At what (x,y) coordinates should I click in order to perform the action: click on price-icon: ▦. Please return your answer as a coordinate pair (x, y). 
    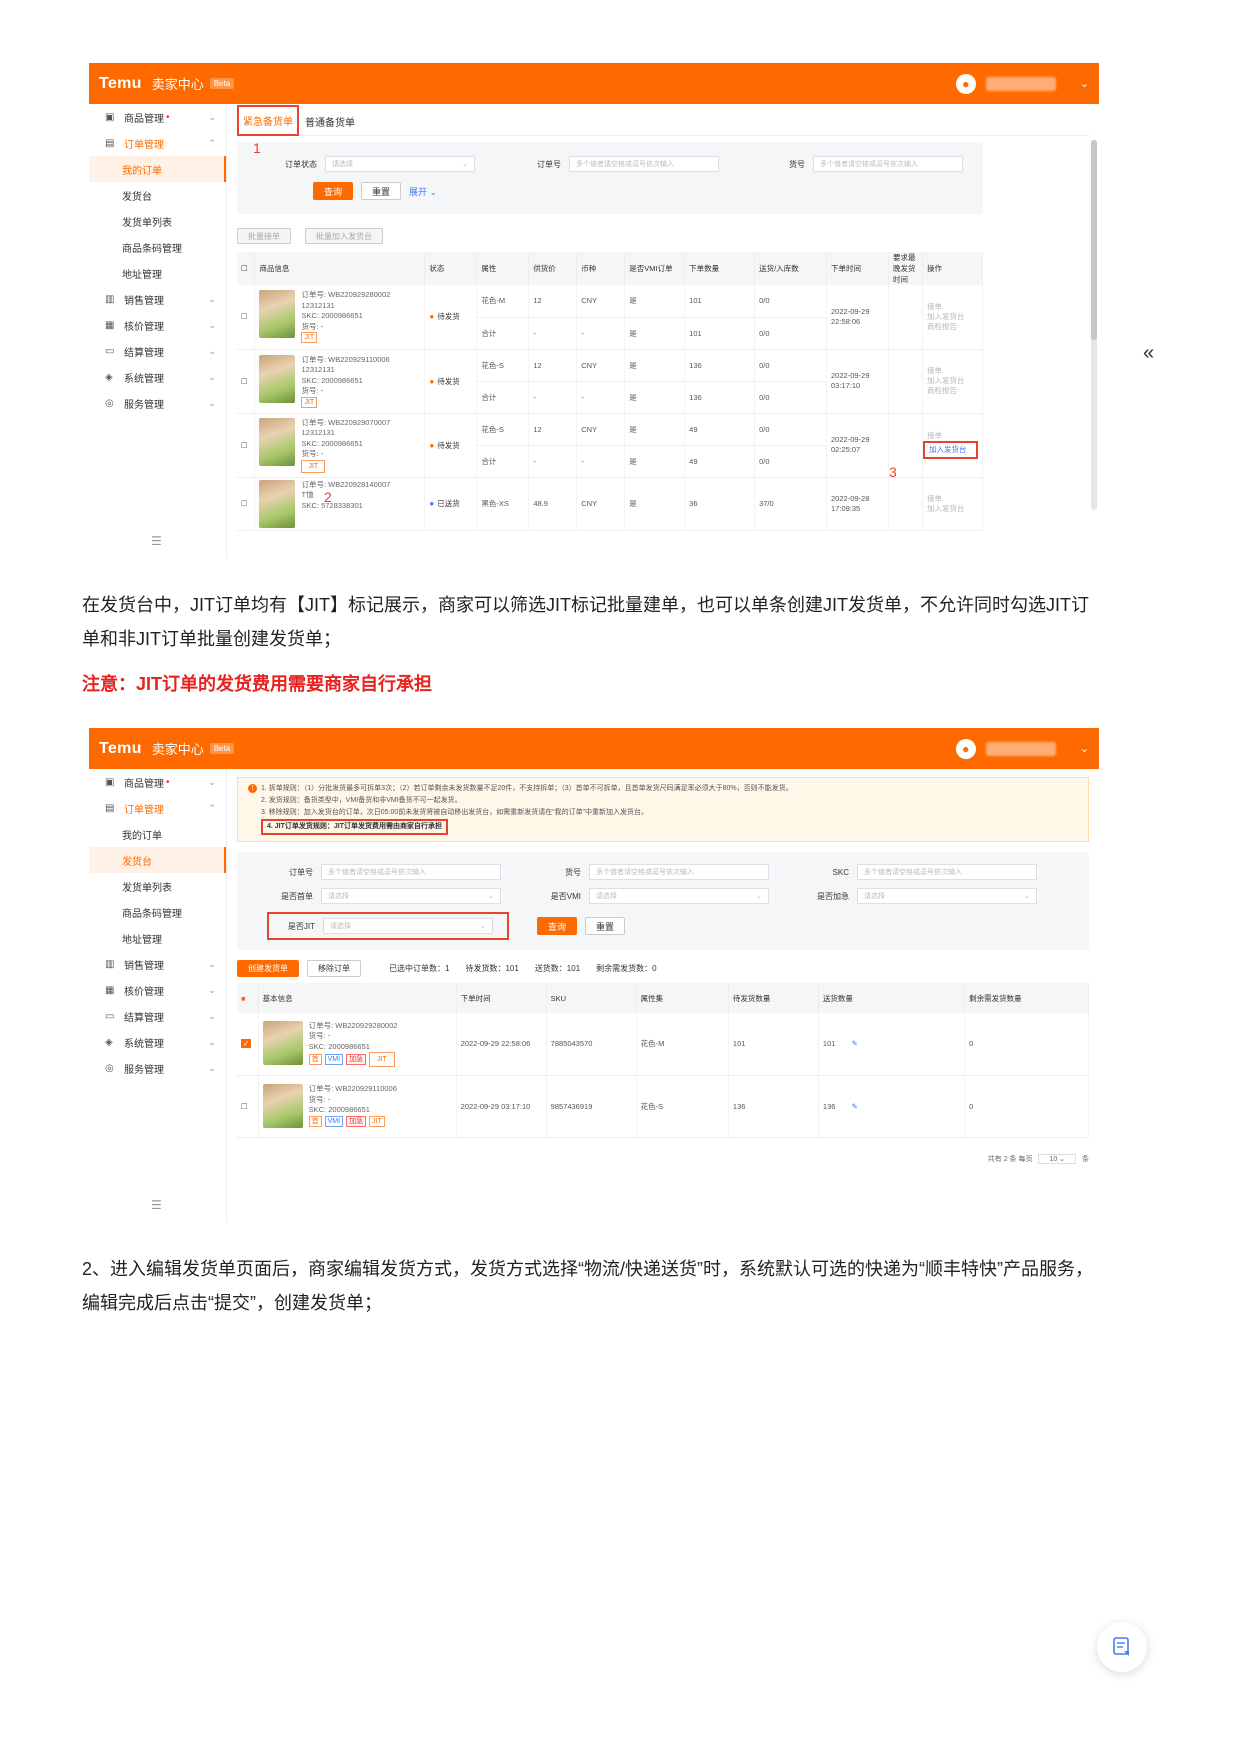
    Looking at the image, I should click on (110, 990).